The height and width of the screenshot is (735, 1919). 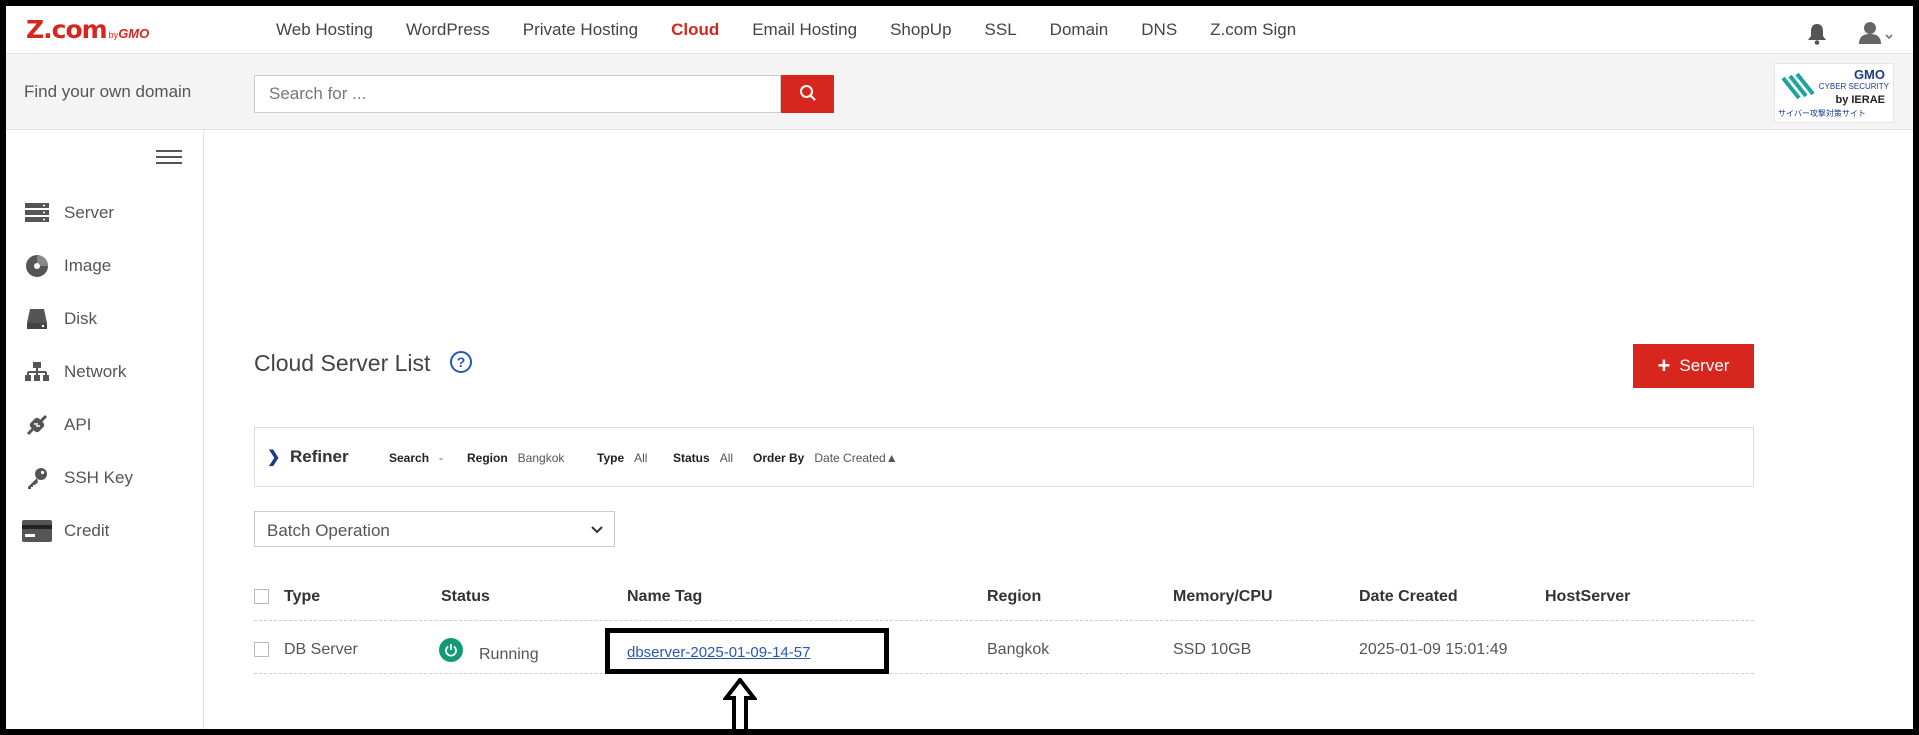 I want to click on credit-card-icon, so click(x=37, y=531).